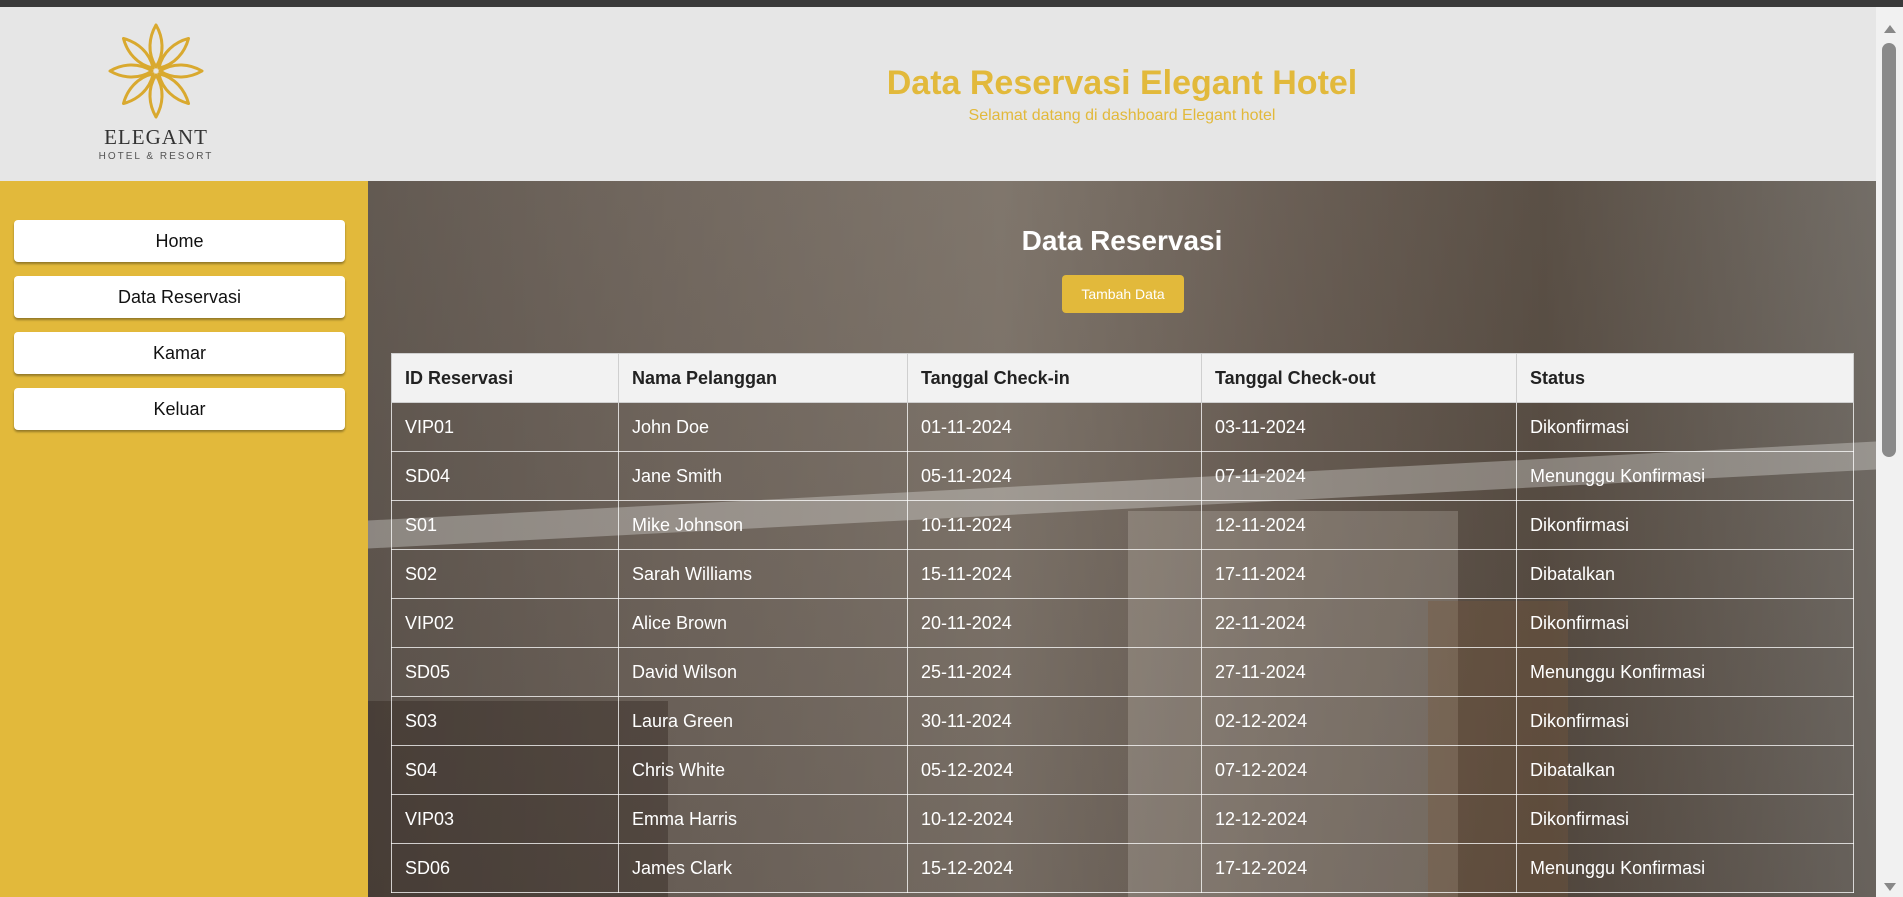 This screenshot has width=1903, height=897. What do you see at coordinates (1122, 83) in the screenshot?
I see `page-title: Data Reservasi Elegant Hotel` at bounding box center [1122, 83].